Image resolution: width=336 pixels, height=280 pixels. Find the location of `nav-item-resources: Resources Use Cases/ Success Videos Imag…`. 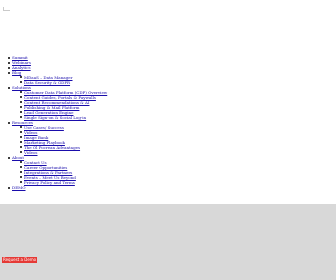

nav-item-resources: Resources Use Cases/ Success Videos Imag… is located at coordinates (168, 137).